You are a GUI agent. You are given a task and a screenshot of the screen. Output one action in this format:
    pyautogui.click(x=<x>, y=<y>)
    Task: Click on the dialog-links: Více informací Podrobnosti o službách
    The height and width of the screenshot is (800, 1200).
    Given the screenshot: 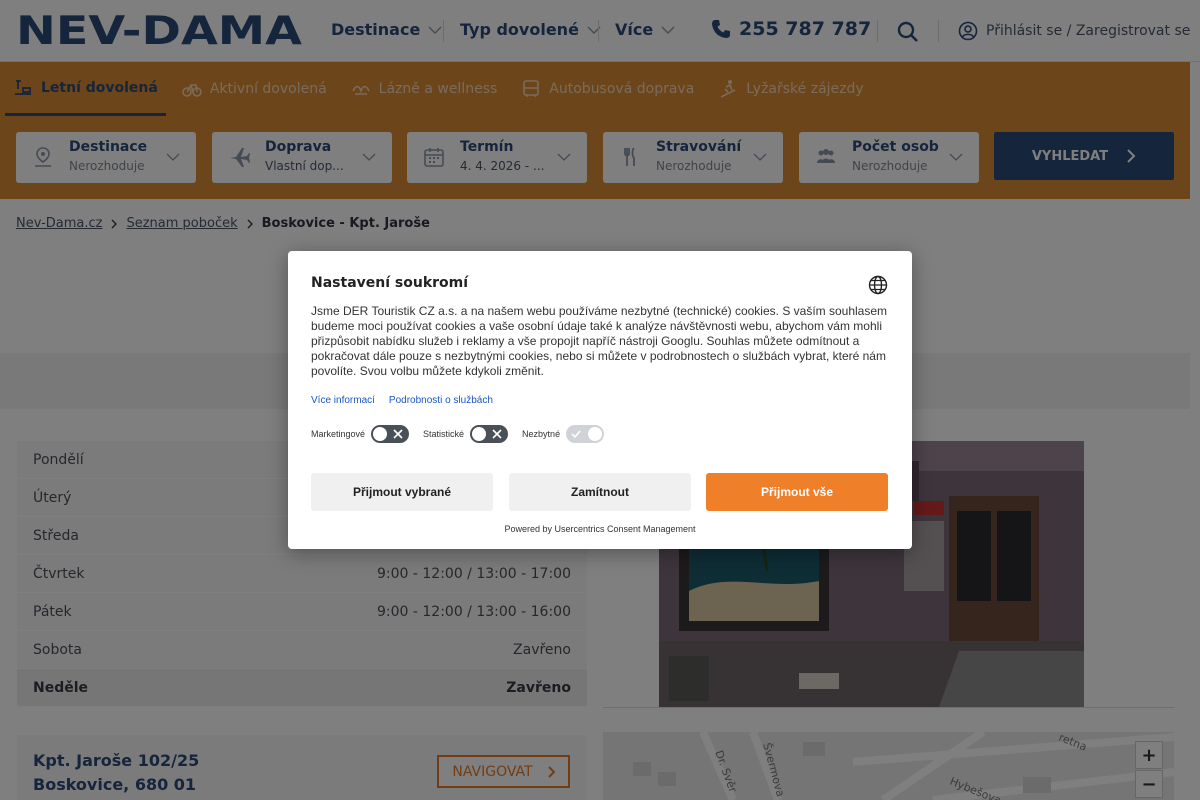 What is the action you would take?
    pyautogui.click(x=402, y=400)
    